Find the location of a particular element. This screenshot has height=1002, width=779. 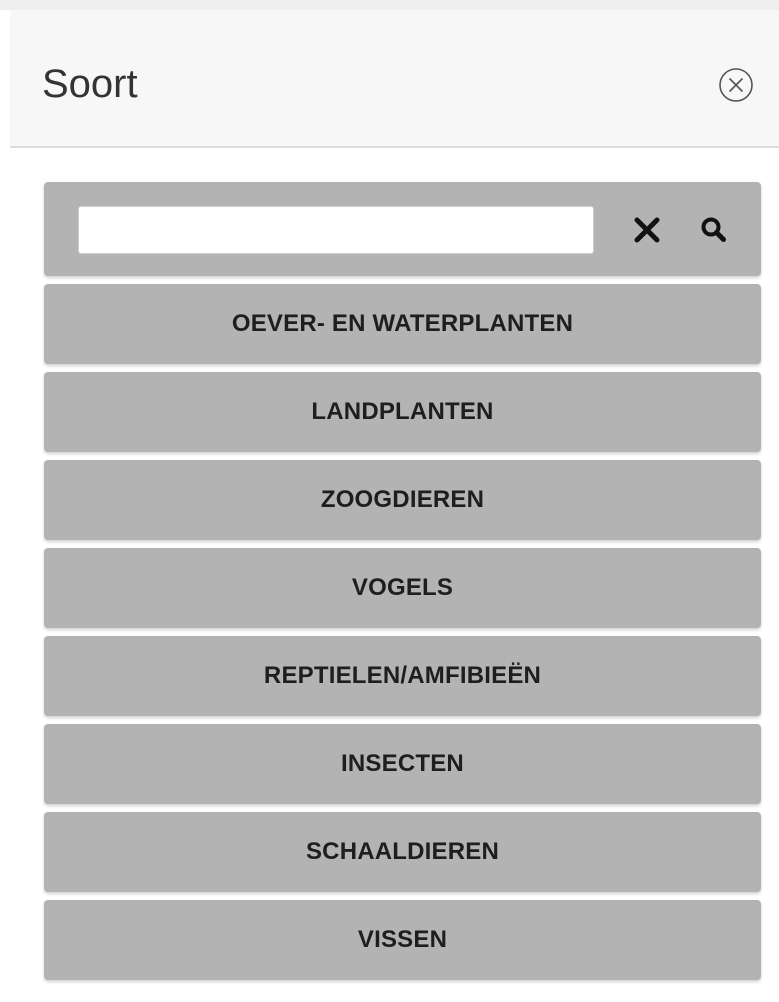

category-item-vissen: VISSEN is located at coordinates (402, 940).